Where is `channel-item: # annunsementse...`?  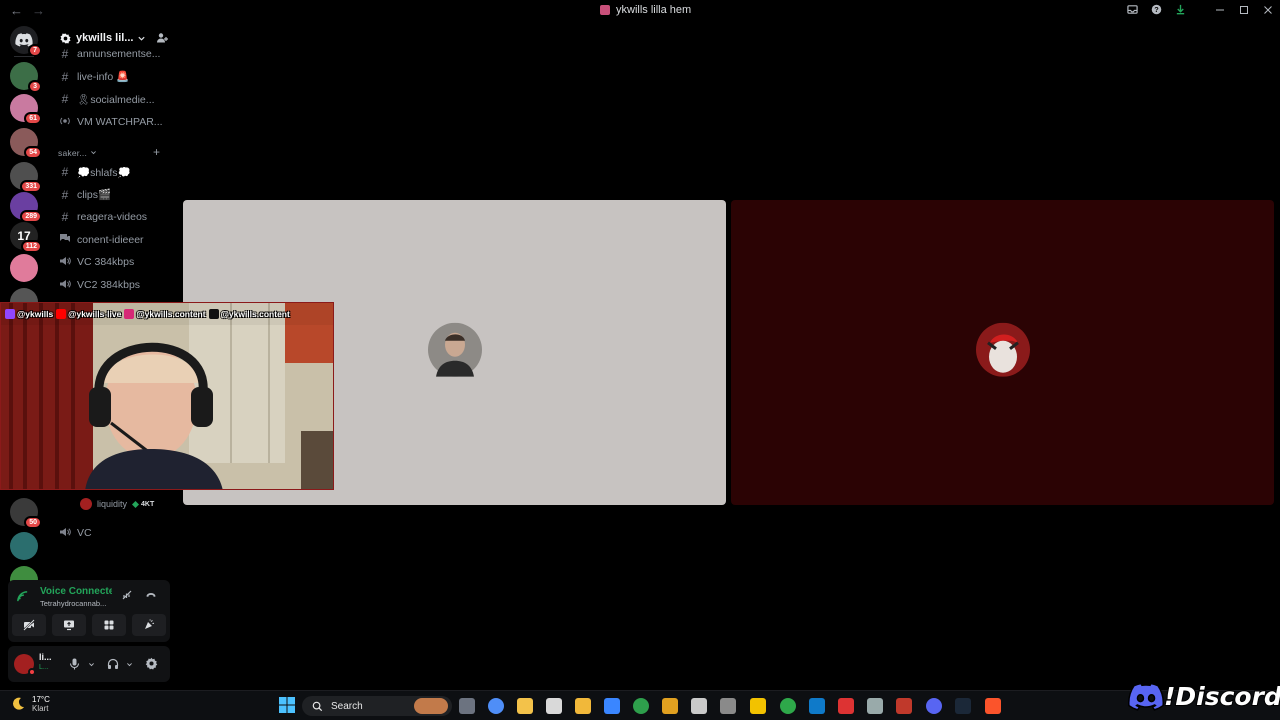 channel-item: # annunsementse... is located at coordinates (109, 54).